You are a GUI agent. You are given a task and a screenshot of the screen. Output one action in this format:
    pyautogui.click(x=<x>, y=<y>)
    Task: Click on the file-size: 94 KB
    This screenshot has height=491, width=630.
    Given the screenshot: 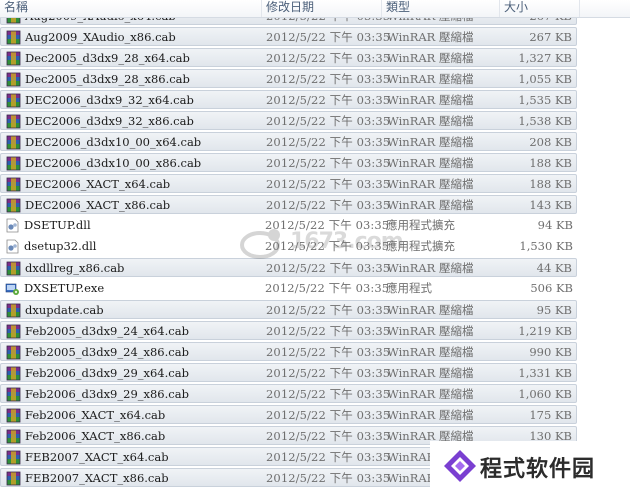 What is the action you would take?
    pyautogui.click(x=555, y=225)
    